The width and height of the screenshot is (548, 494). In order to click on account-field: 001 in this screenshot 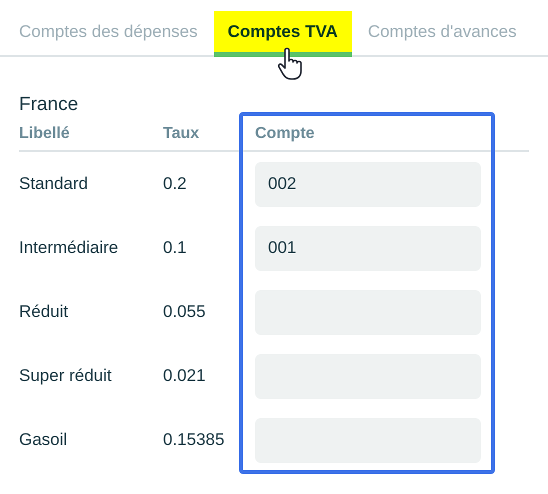, I will do `click(368, 248)`.